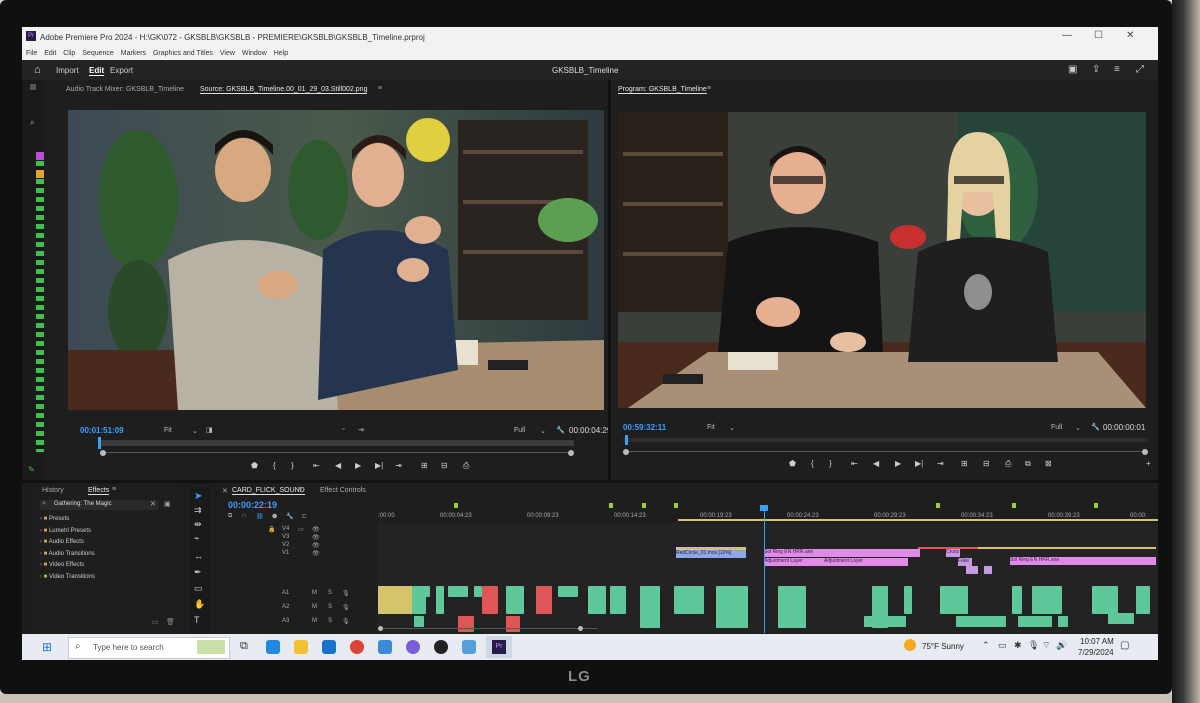 Image resolution: width=1200 pixels, height=703 pixels. What do you see at coordinates (1056, 427) in the screenshot?
I see `program-resolution-select: Full` at bounding box center [1056, 427].